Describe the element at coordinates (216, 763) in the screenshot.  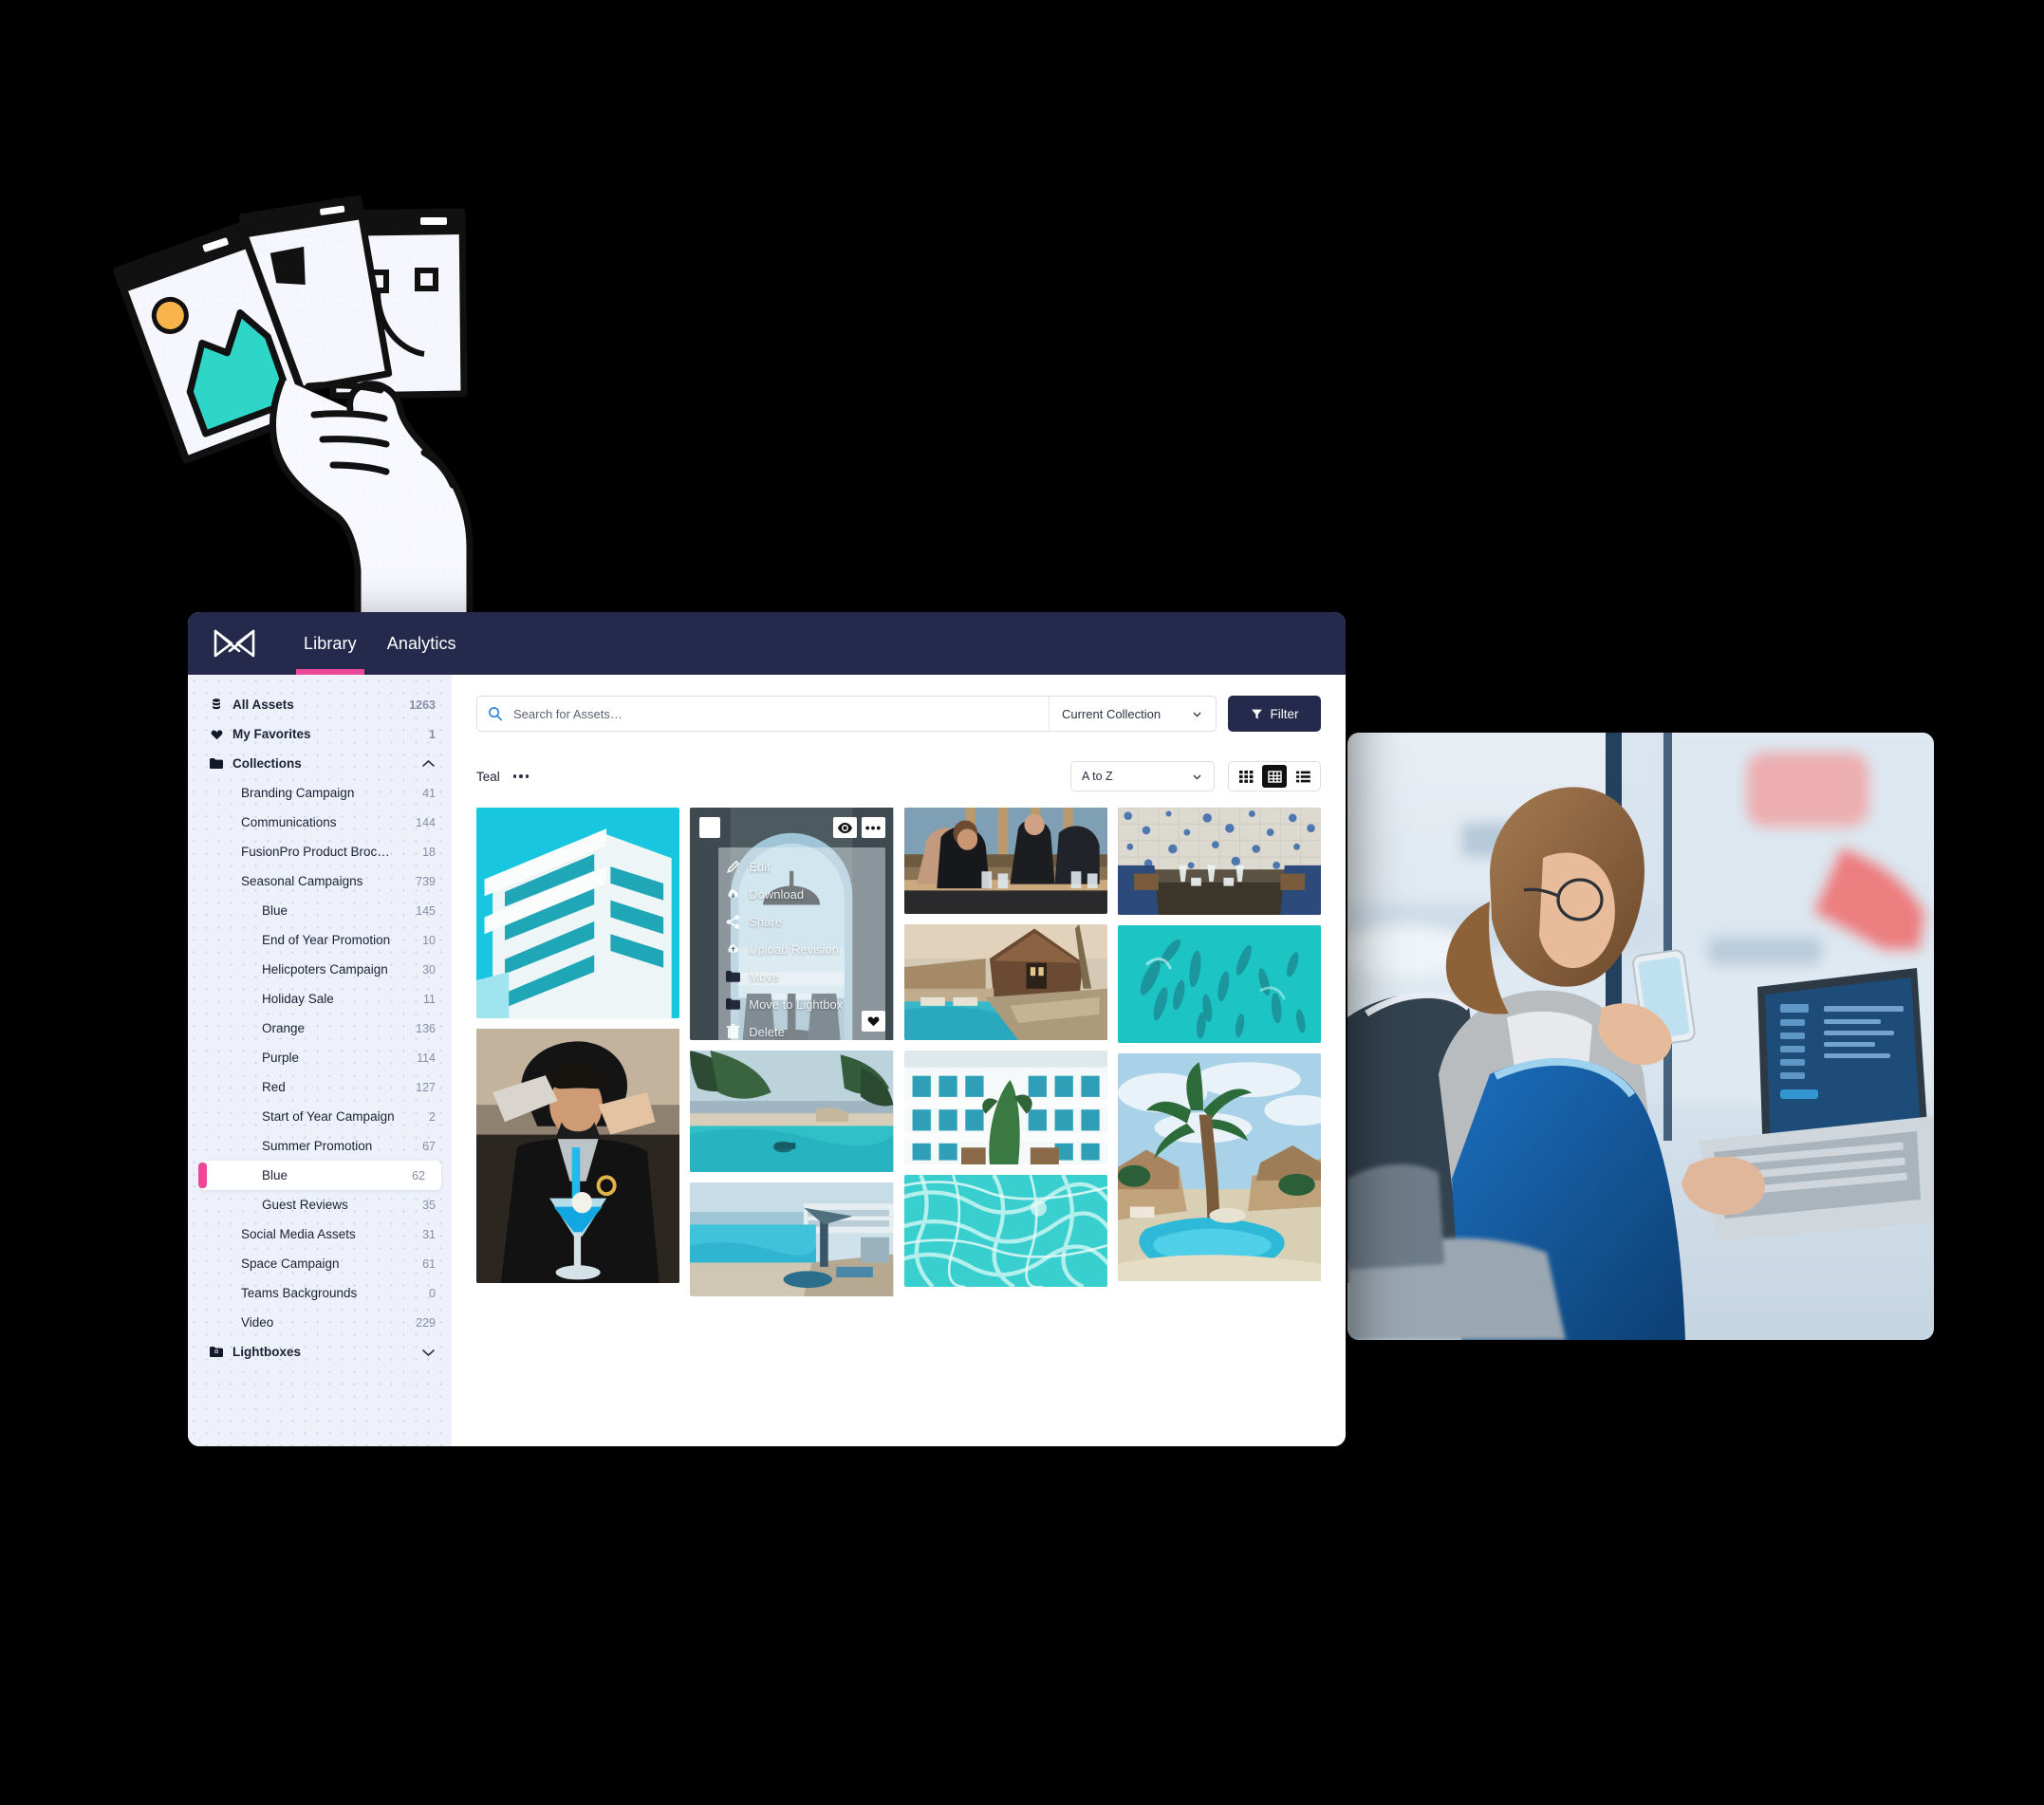
I see `folder-icon` at that location.